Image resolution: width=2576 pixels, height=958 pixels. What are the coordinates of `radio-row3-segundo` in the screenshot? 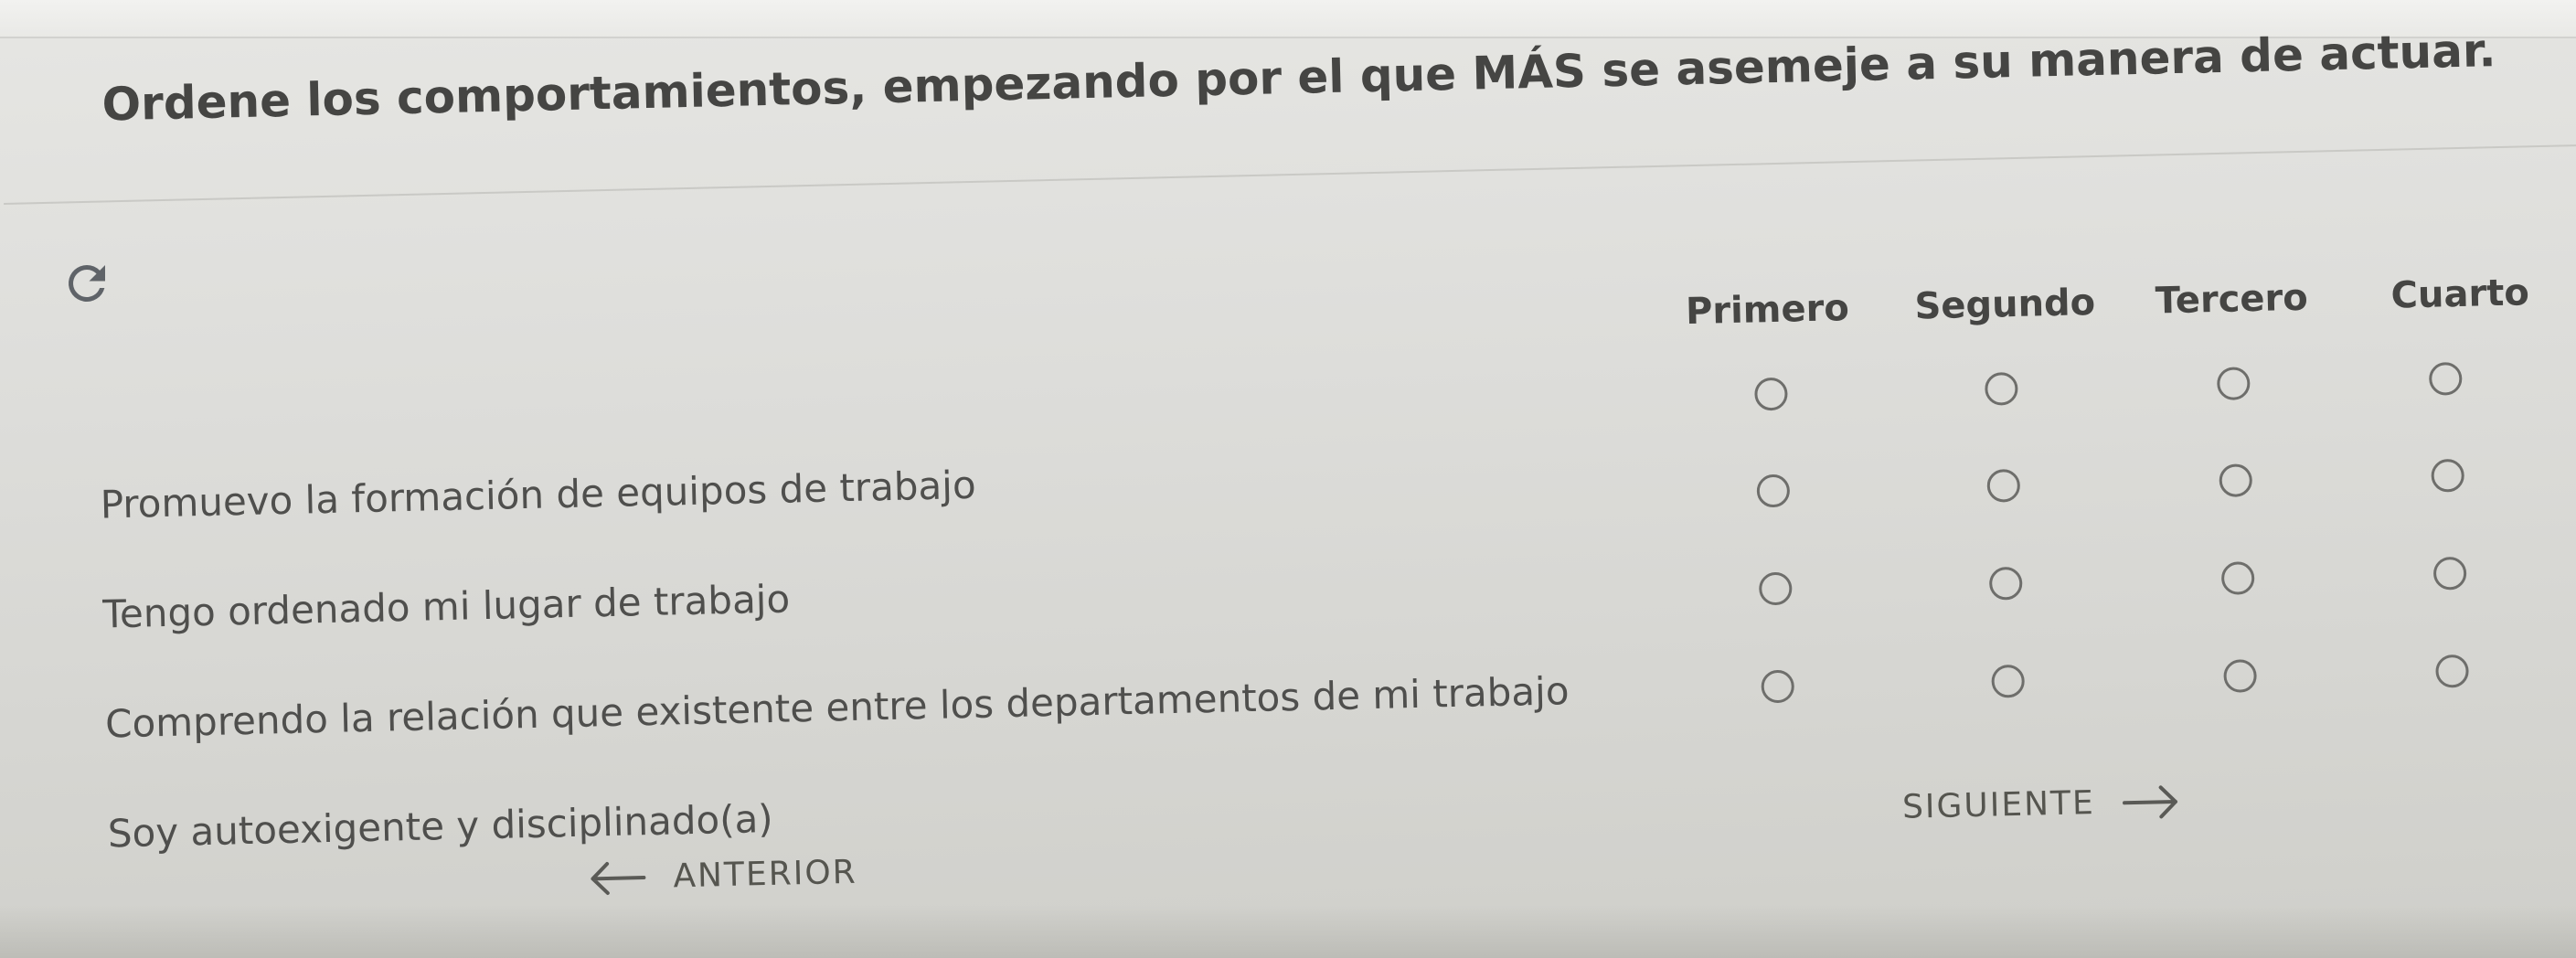 It's located at (2005, 583).